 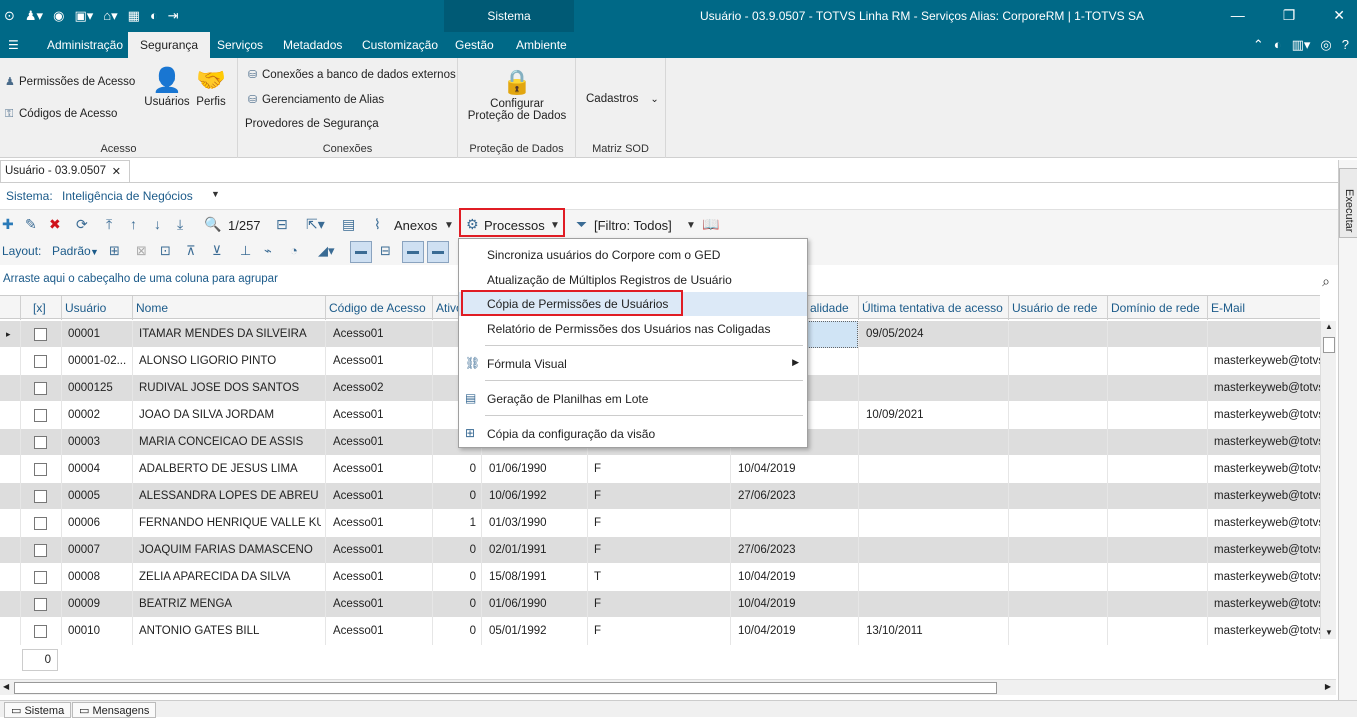 I want to click on add-layout-icon: ⊞, so click(x=114, y=251).